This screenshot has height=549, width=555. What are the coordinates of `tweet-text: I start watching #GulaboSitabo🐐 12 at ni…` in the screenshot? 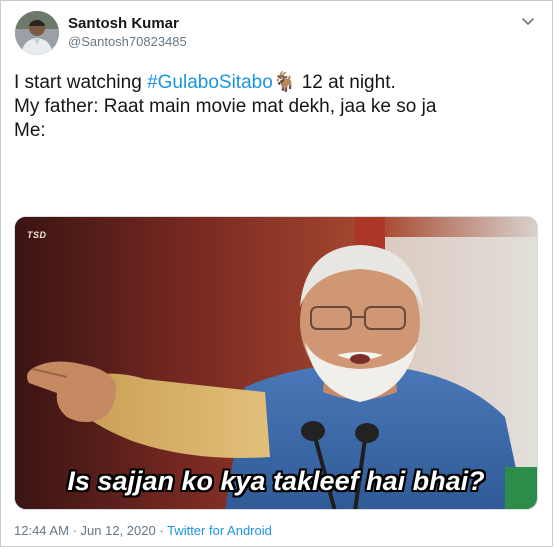 It's located at (276, 107).